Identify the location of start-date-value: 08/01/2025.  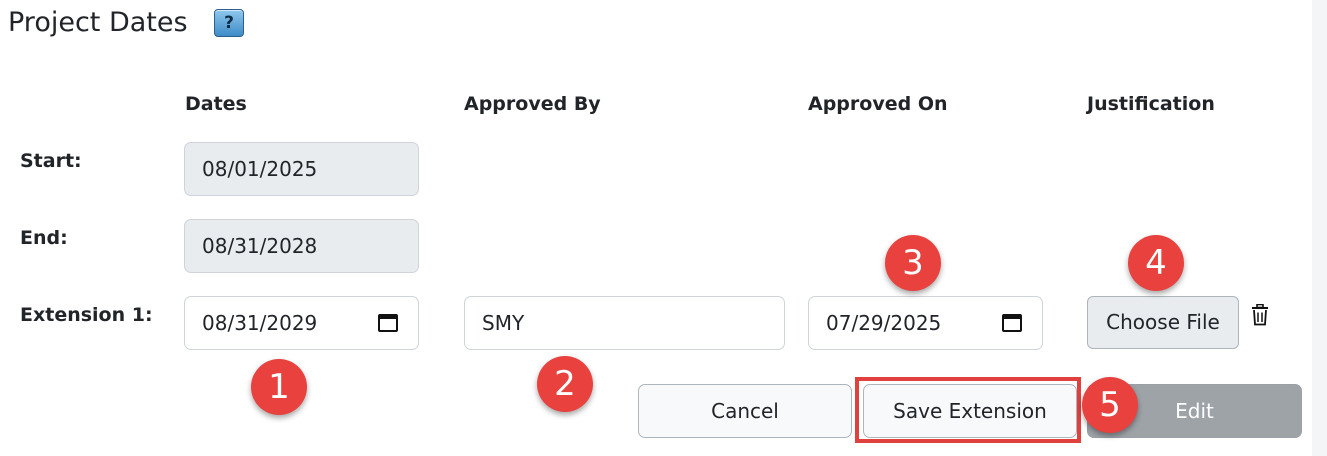
(260, 169).